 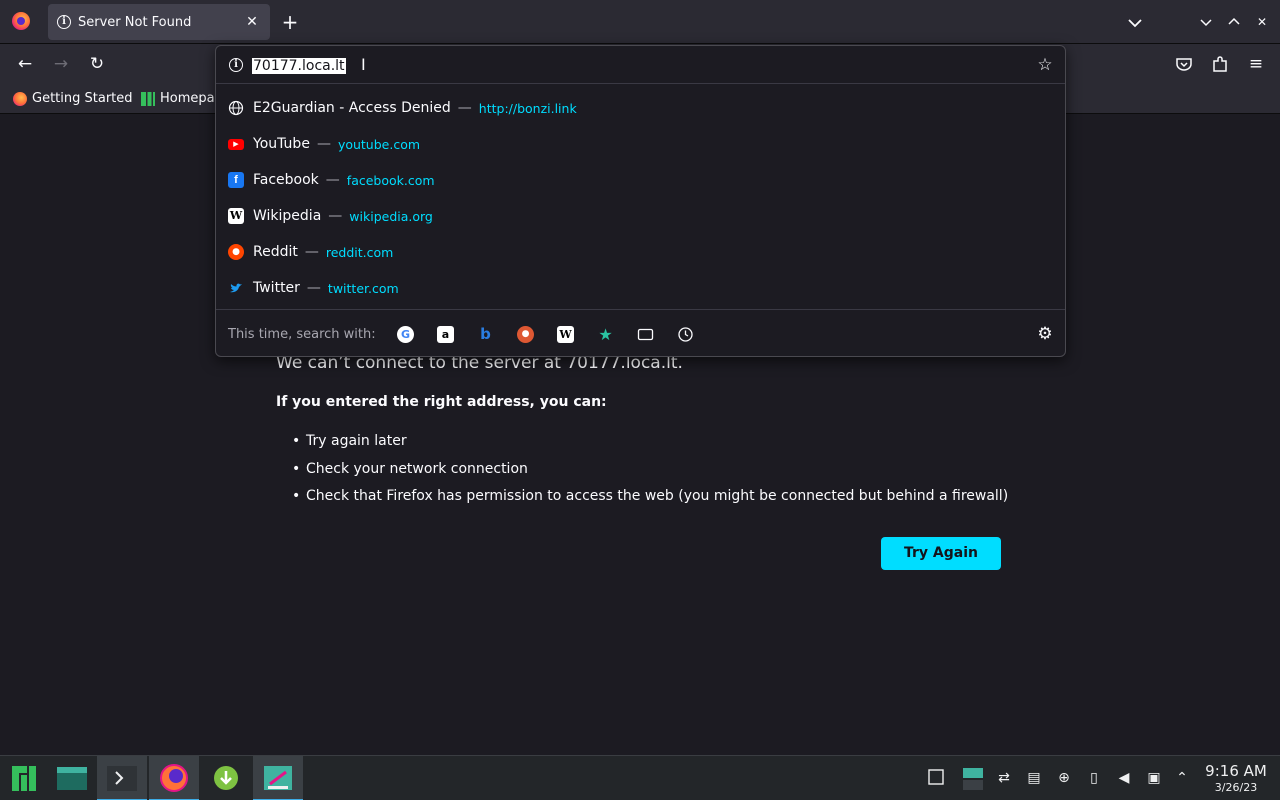 What do you see at coordinates (64, 22) in the screenshot?
I see `info-icon: i` at bounding box center [64, 22].